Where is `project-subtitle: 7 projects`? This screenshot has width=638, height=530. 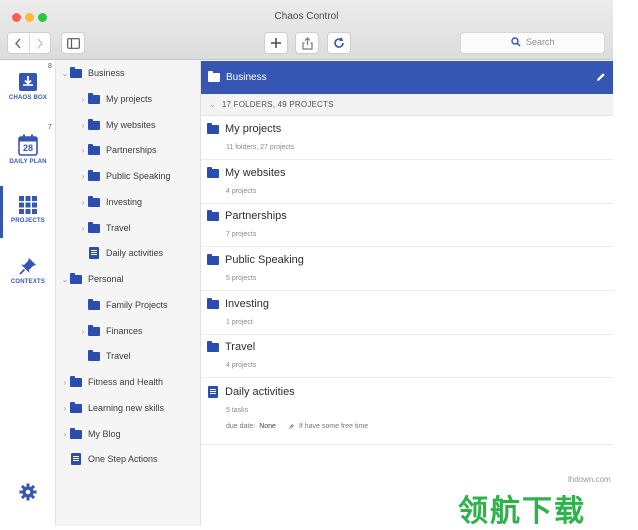
project-subtitle: 7 projects is located at coordinates (241, 234).